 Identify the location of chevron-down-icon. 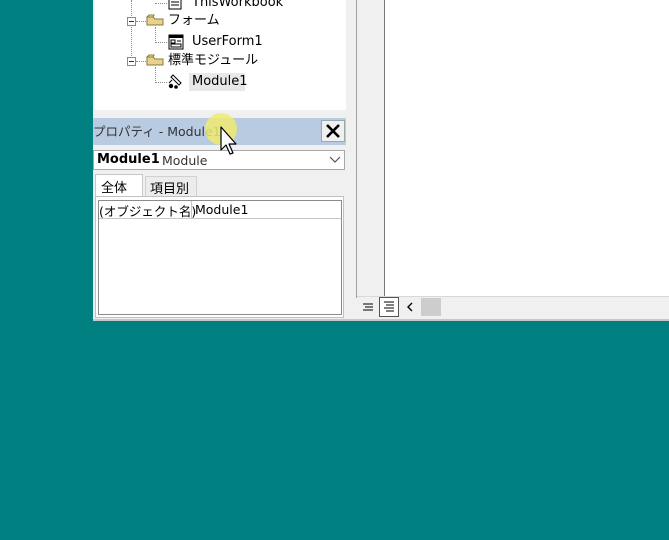
(335, 159).